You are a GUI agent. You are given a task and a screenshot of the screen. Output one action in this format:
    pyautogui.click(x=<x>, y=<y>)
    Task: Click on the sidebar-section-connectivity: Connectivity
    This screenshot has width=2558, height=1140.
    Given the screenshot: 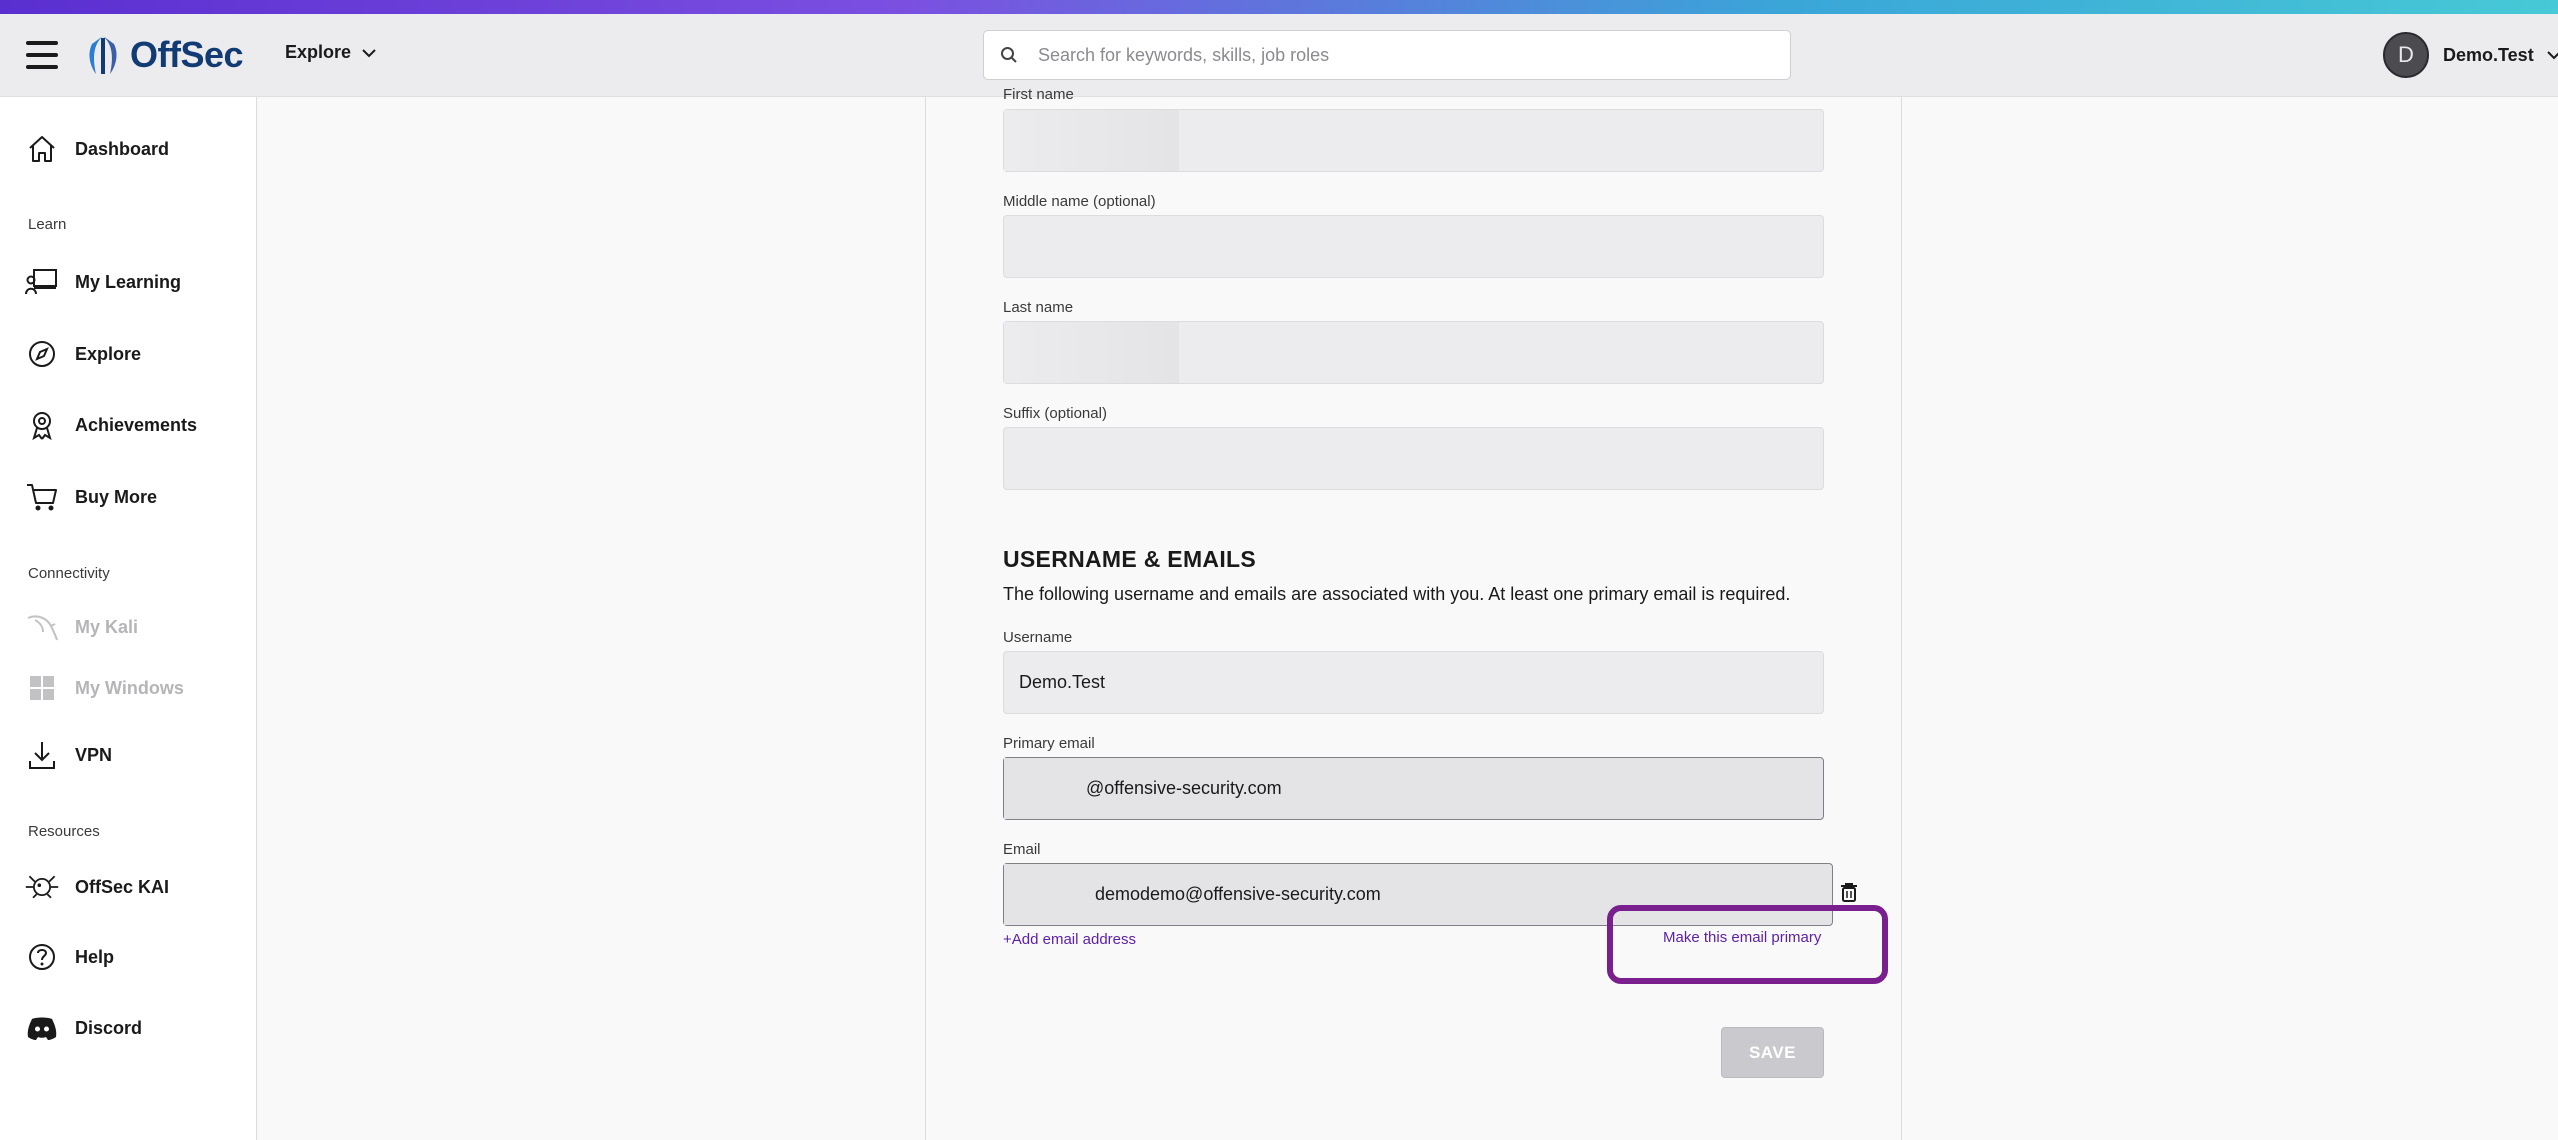 What is the action you would take?
    pyautogui.click(x=69, y=573)
    